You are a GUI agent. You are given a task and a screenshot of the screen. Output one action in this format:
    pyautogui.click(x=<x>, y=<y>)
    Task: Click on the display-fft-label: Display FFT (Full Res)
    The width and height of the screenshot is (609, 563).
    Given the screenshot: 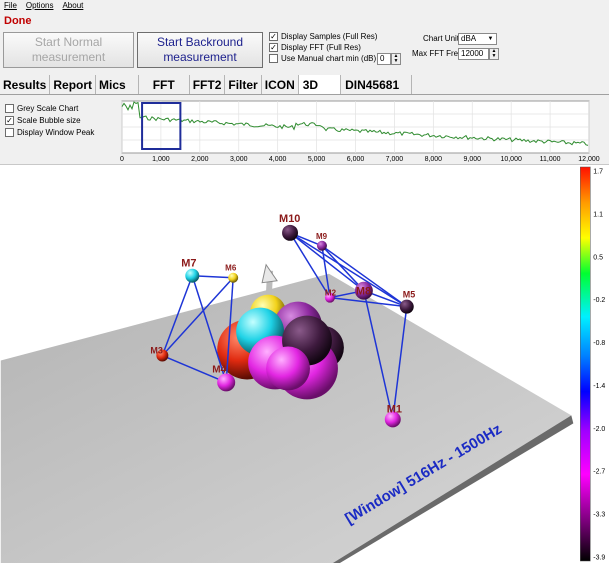 What is the action you would take?
    pyautogui.click(x=321, y=47)
    